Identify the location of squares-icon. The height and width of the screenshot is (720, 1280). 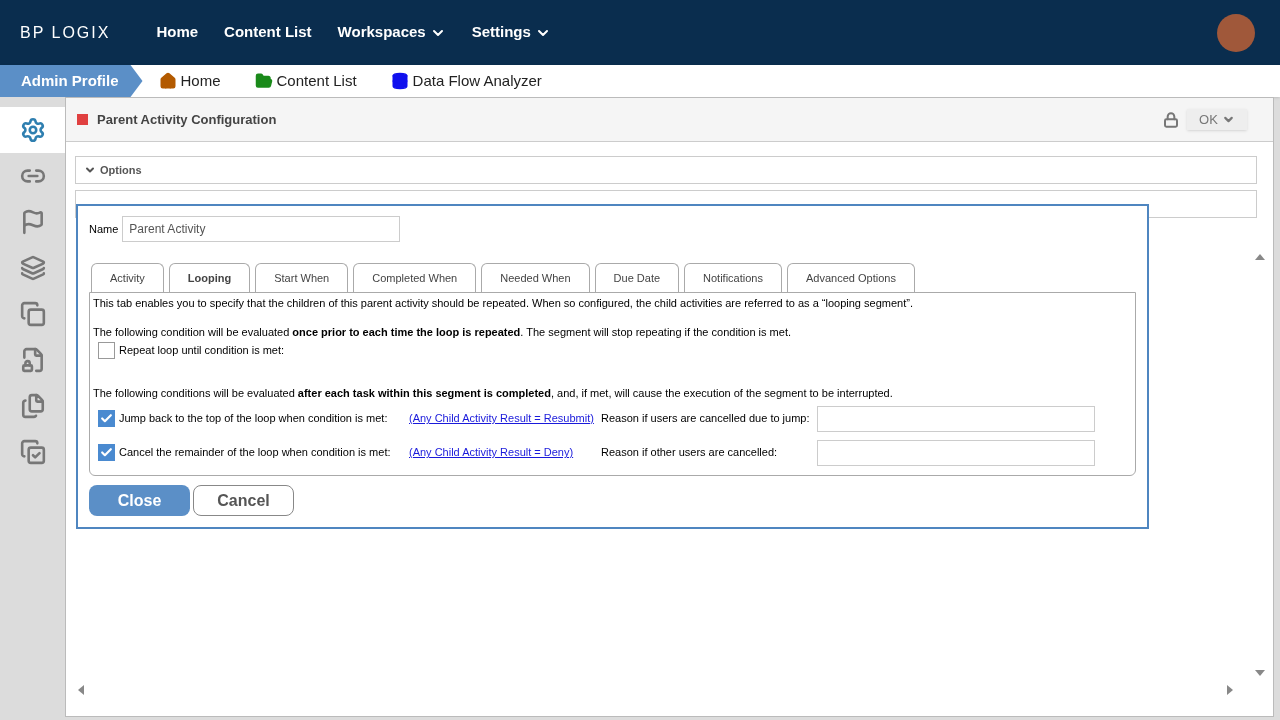
(32, 268).